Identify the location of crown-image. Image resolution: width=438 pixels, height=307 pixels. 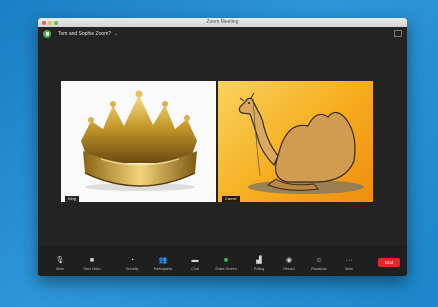
(139, 140).